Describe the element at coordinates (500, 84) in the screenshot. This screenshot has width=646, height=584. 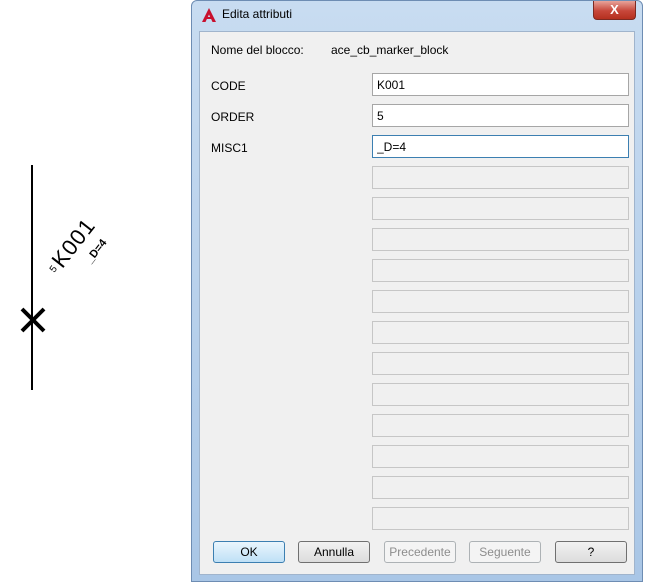
I see `attribute-field-code` at that location.